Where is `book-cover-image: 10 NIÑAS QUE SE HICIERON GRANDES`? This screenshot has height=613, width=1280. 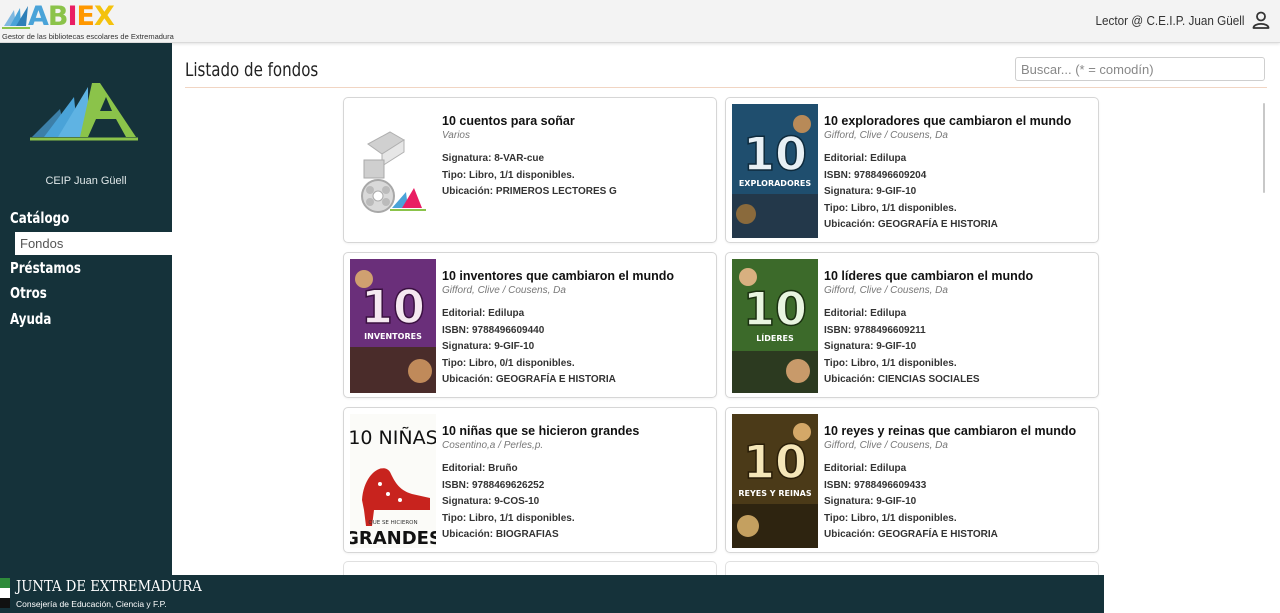
book-cover-image: 10 NIÑAS QUE SE HICIERON GRANDES is located at coordinates (393, 481).